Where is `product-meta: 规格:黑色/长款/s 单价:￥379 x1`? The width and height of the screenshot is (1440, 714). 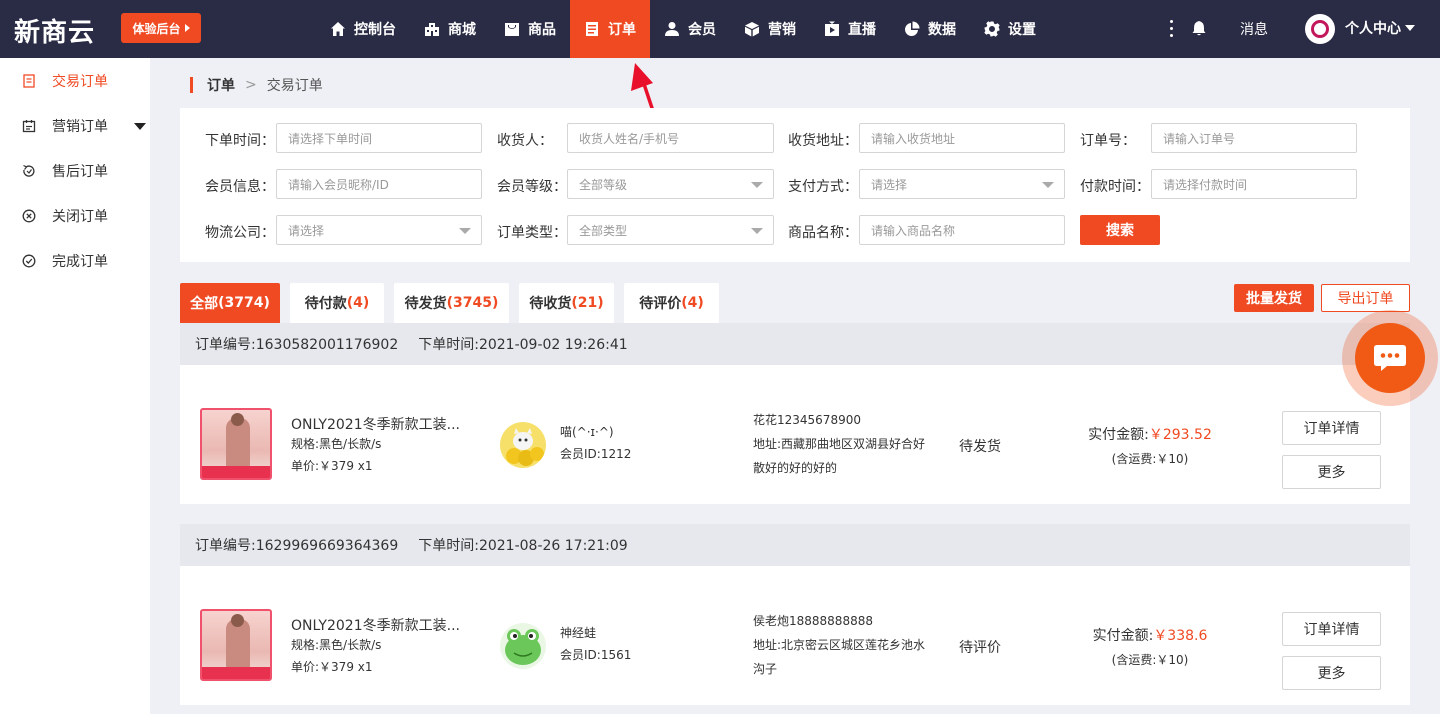 product-meta: 规格:黑色/长款/s 单价:￥379 x1 is located at coordinates (336, 656).